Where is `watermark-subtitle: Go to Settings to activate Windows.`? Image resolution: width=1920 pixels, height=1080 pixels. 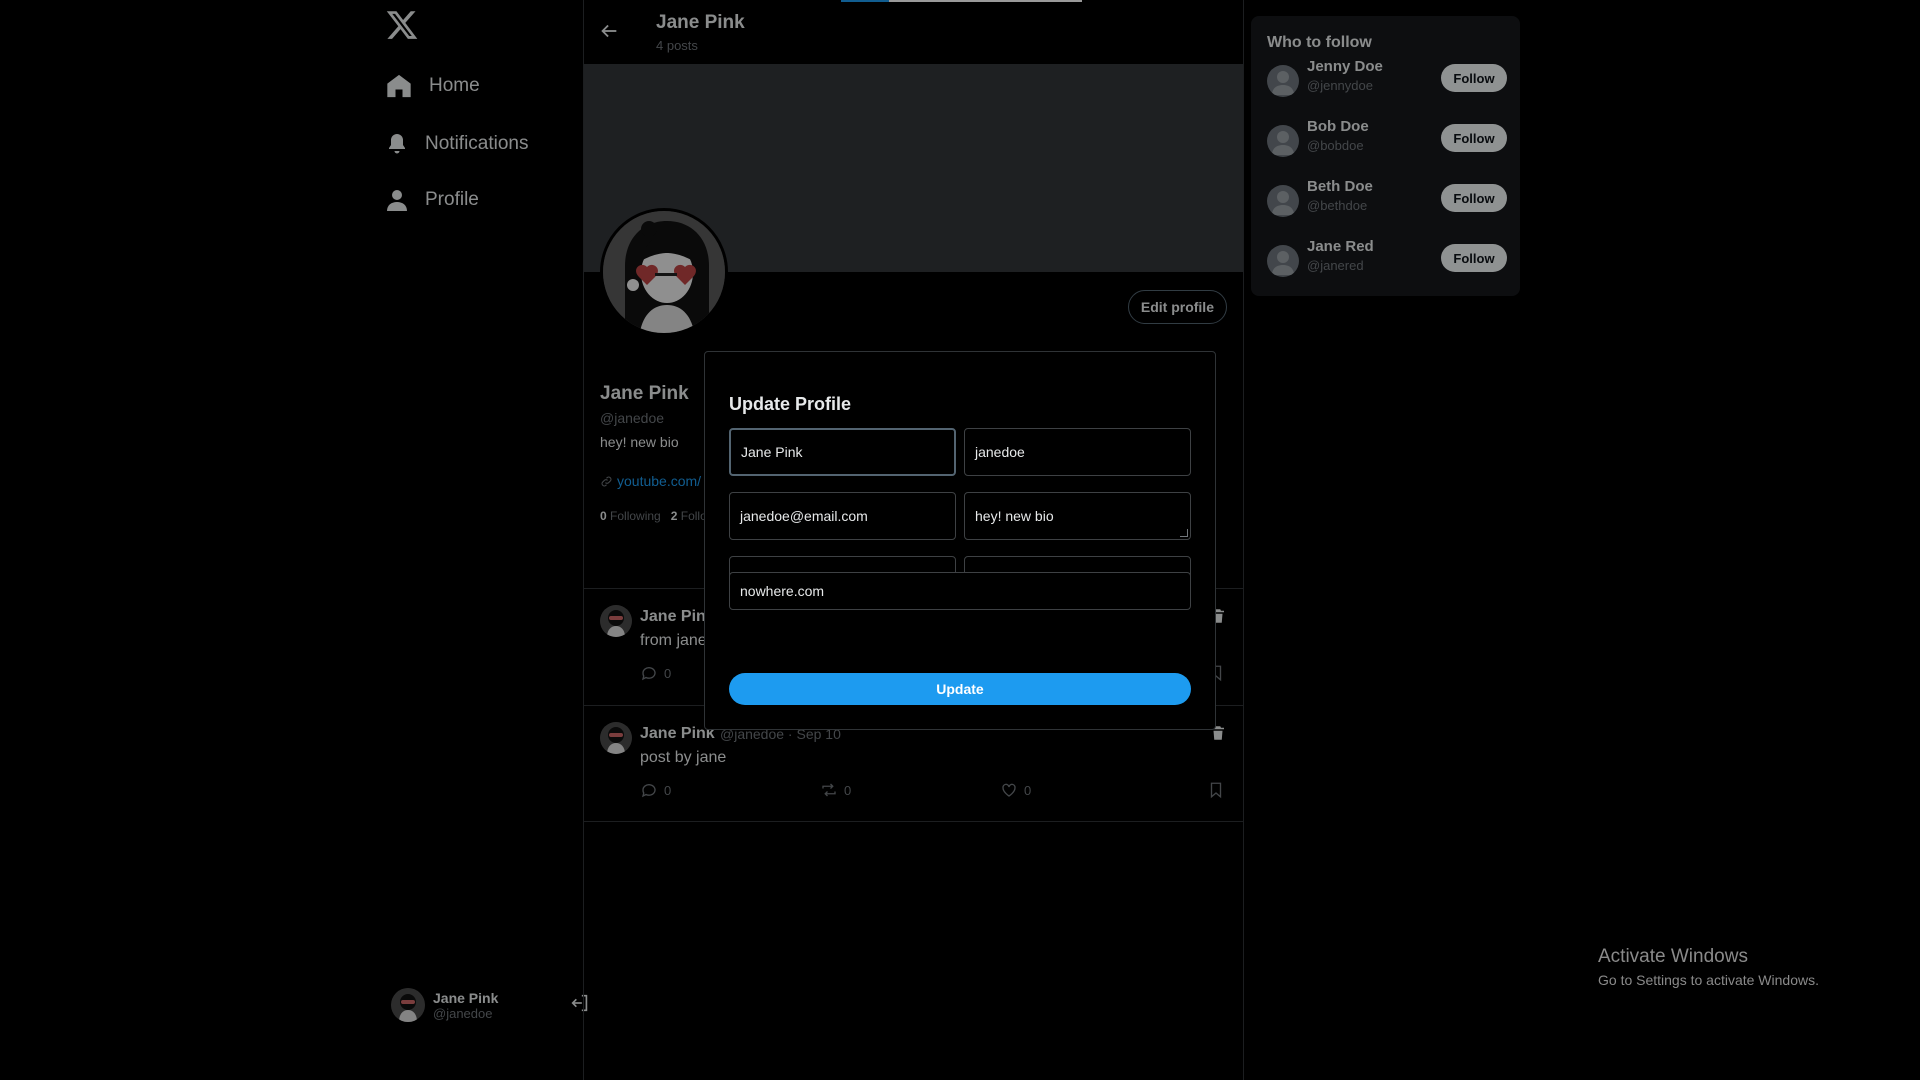 watermark-subtitle: Go to Settings to activate Windows. is located at coordinates (1708, 980).